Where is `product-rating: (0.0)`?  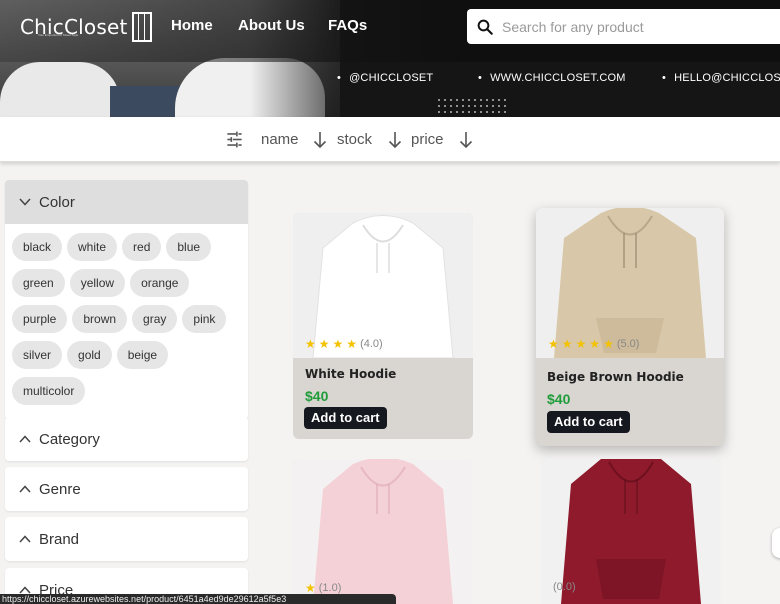
product-rating: (0.0) is located at coordinates (564, 587).